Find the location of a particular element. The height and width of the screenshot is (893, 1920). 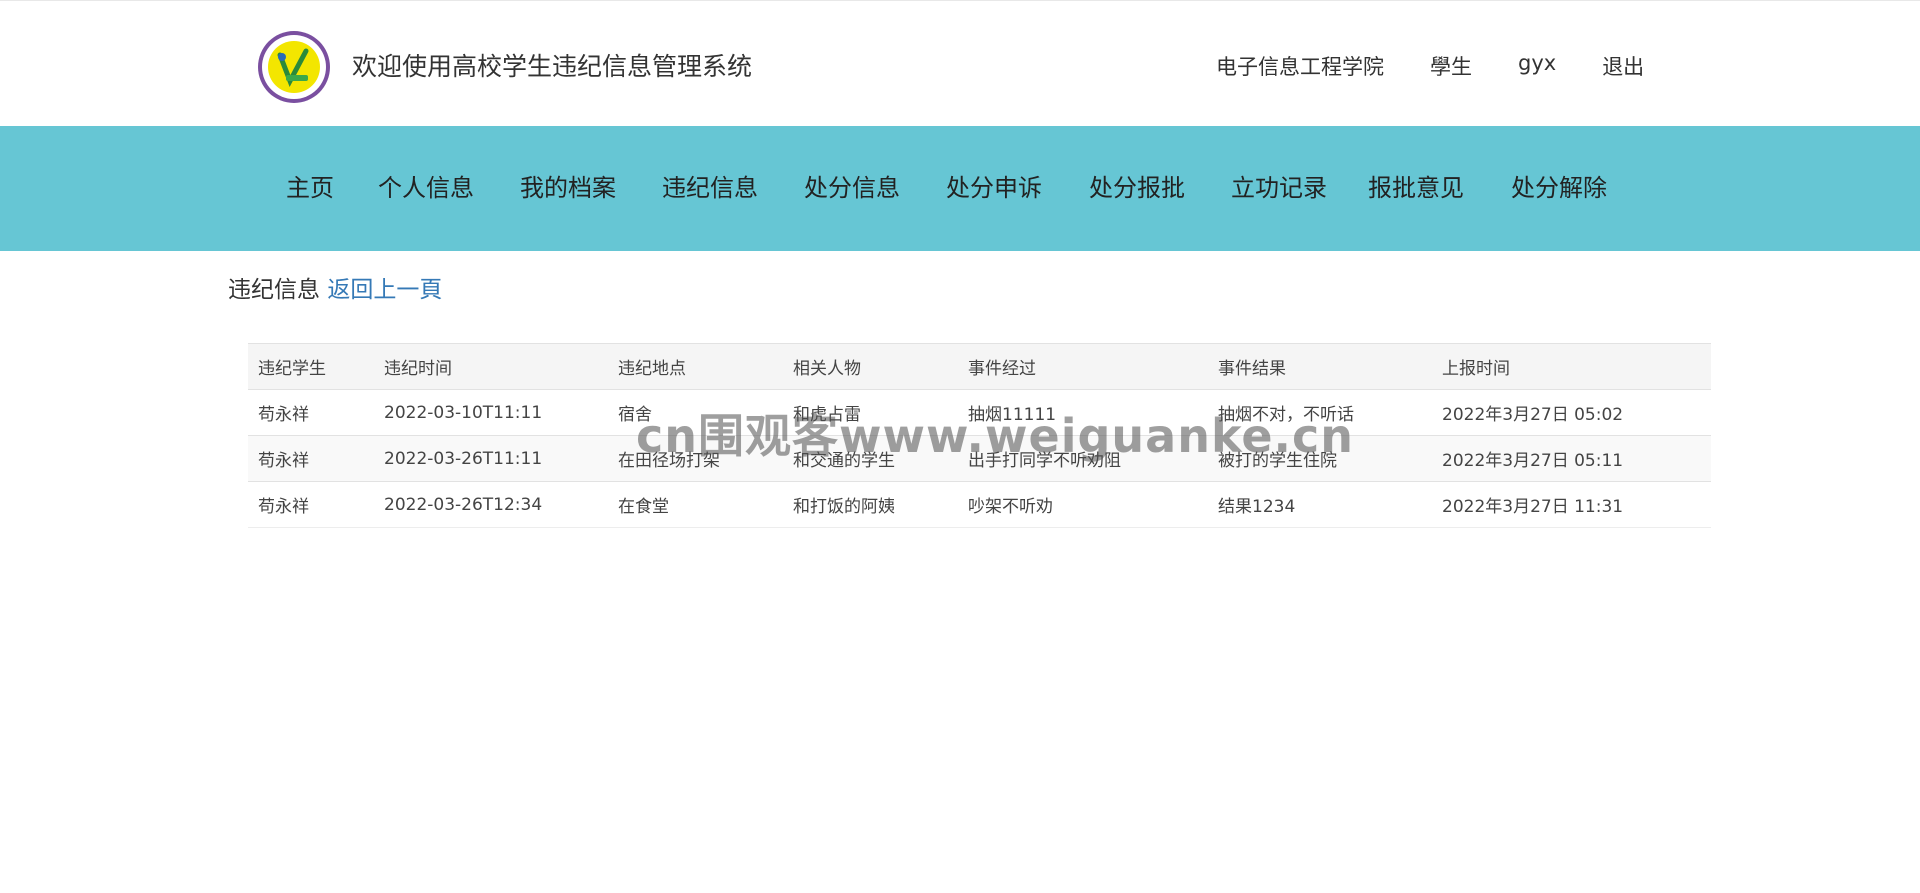

table-cell: 2022-03-10T11:11 is located at coordinates (491, 412).